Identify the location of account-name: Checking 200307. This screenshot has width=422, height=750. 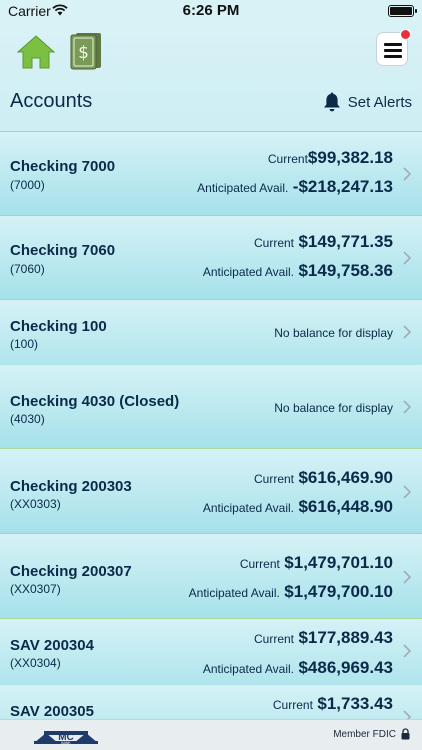
(71, 571).